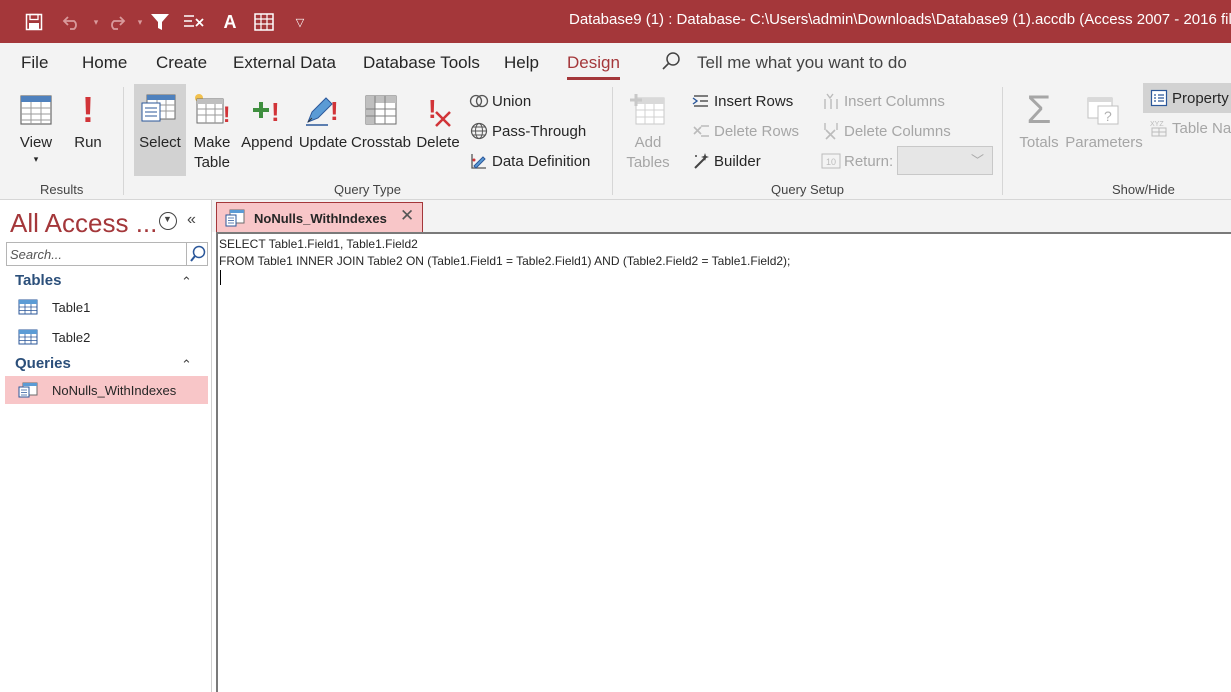 The image size is (1231, 692). I want to click on totals-button: Σ Totals, so click(1039, 120).